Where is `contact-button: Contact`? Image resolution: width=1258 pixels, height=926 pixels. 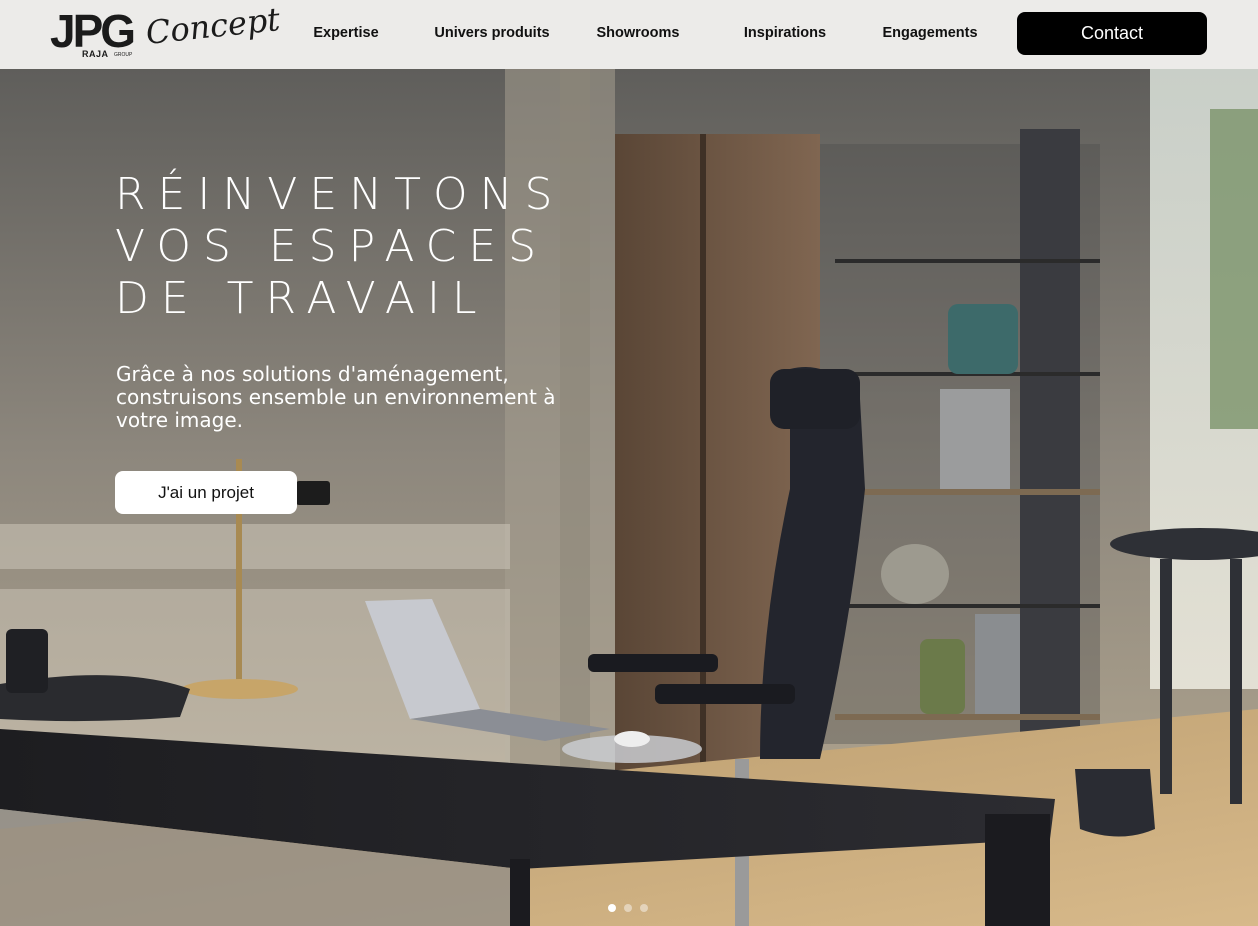
contact-button: Contact is located at coordinates (1112, 33).